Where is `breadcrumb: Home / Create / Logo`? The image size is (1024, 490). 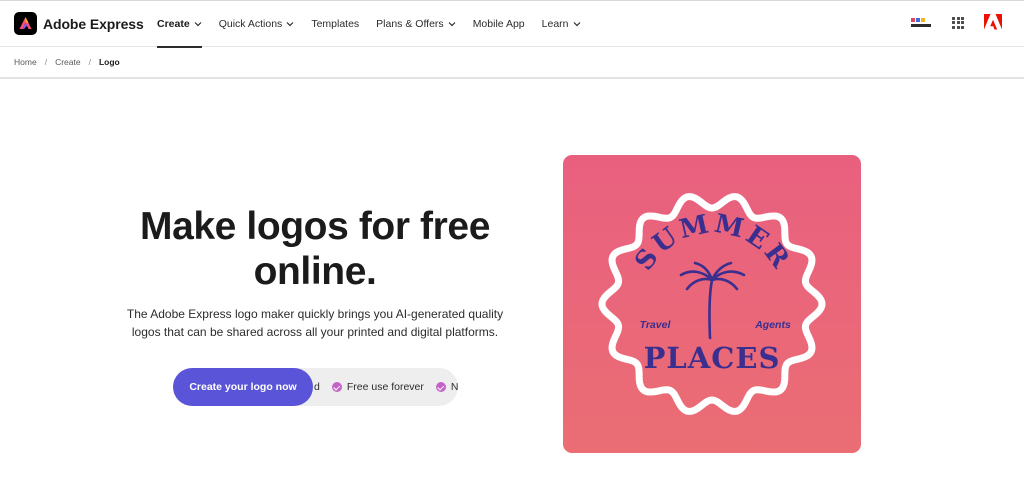 breadcrumb: Home / Create / Logo is located at coordinates (67, 62).